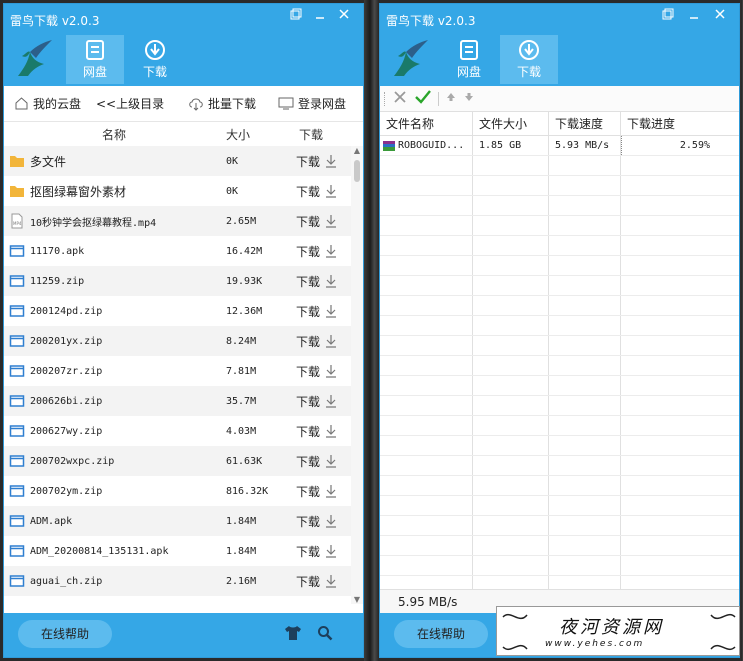 The width and height of the screenshot is (743, 661). Describe the element at coordinates (183, 191) in the screenshot. I see `file-row: 抠图绿幕窗外素材 0K 下载` at that location.